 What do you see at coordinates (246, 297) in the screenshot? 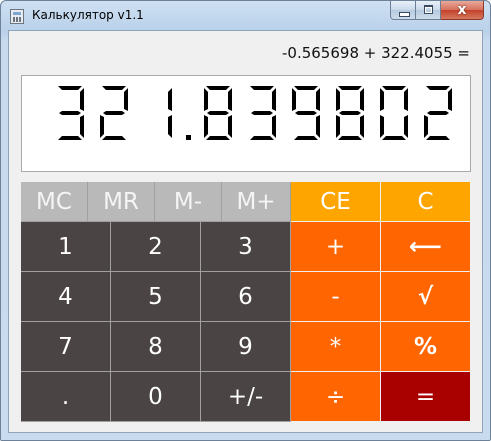
I see `digit-6-button: 6` at bounding box center [246, 297].